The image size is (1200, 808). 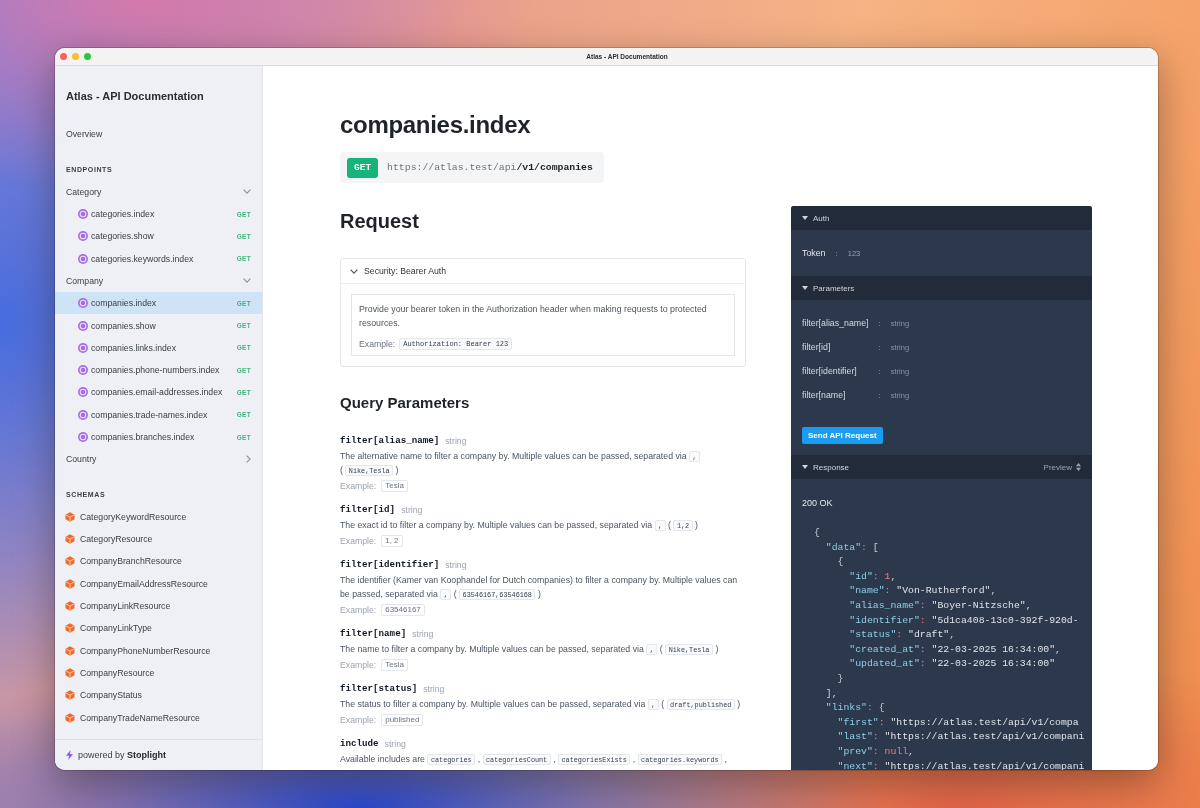 I want to click on param-name: filter[id], so click(x=368, y=510).